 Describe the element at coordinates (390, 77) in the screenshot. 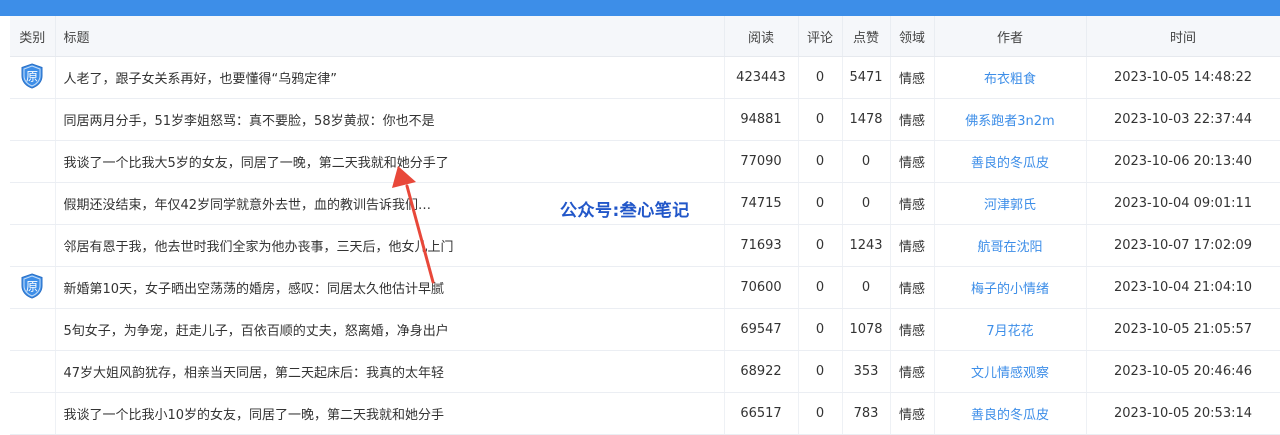

I see `title-link: 人老了，跟子女关系再好，也要懂得“乌鸦定律”` at that location.